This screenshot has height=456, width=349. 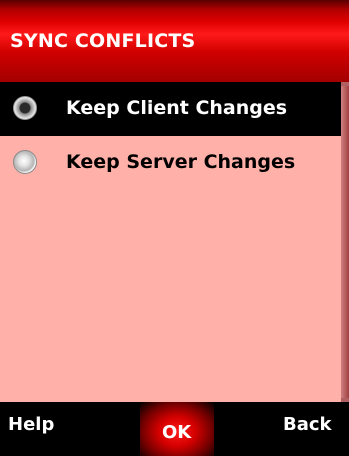 I want to click on back-softkey: Back, so click(x=307, y=424).